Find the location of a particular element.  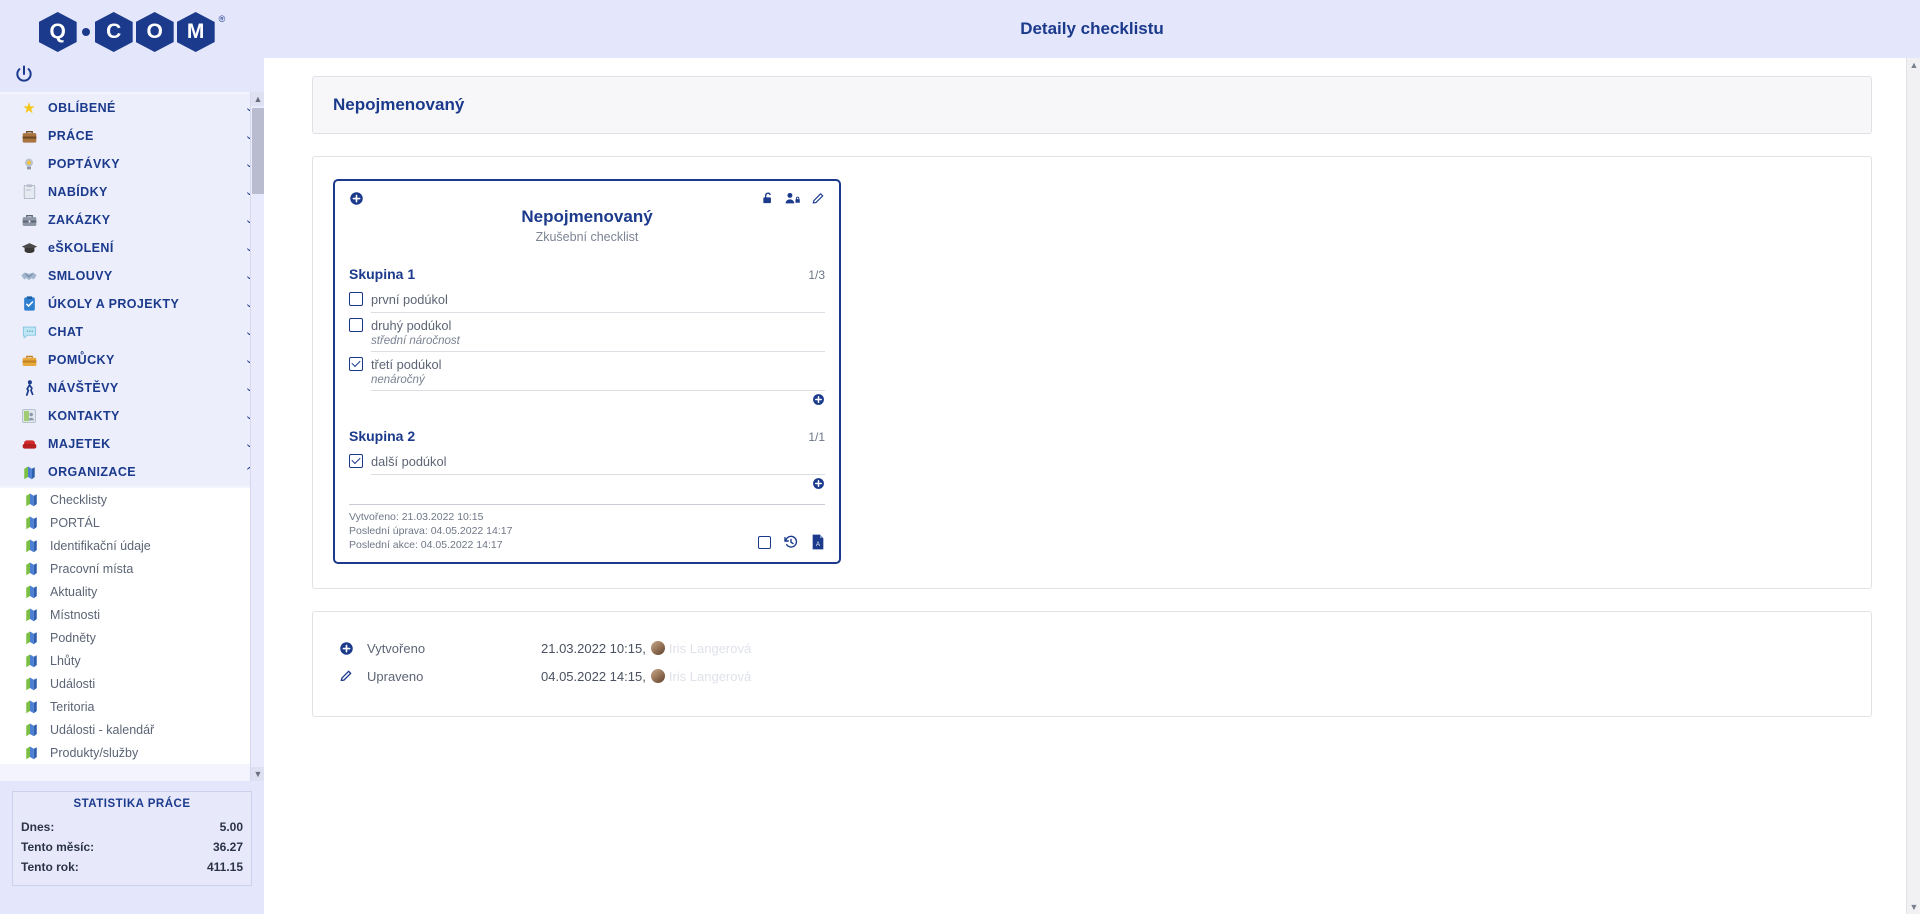

card-subtitle: Zkušební checklist is located at coordinates (587, 237).